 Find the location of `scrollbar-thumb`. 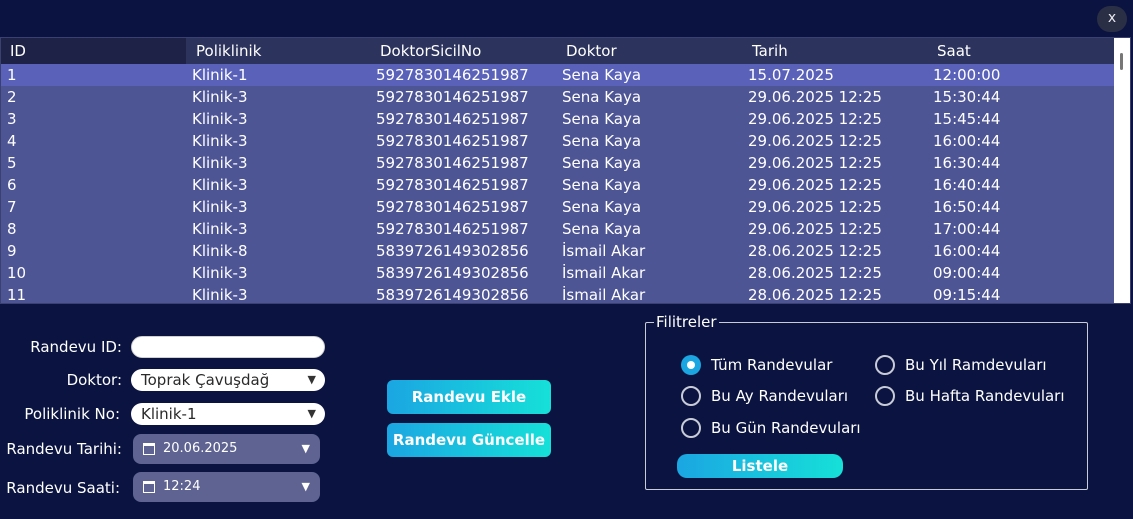

scrollbar-thumb is located at coordinates (1121, 61).